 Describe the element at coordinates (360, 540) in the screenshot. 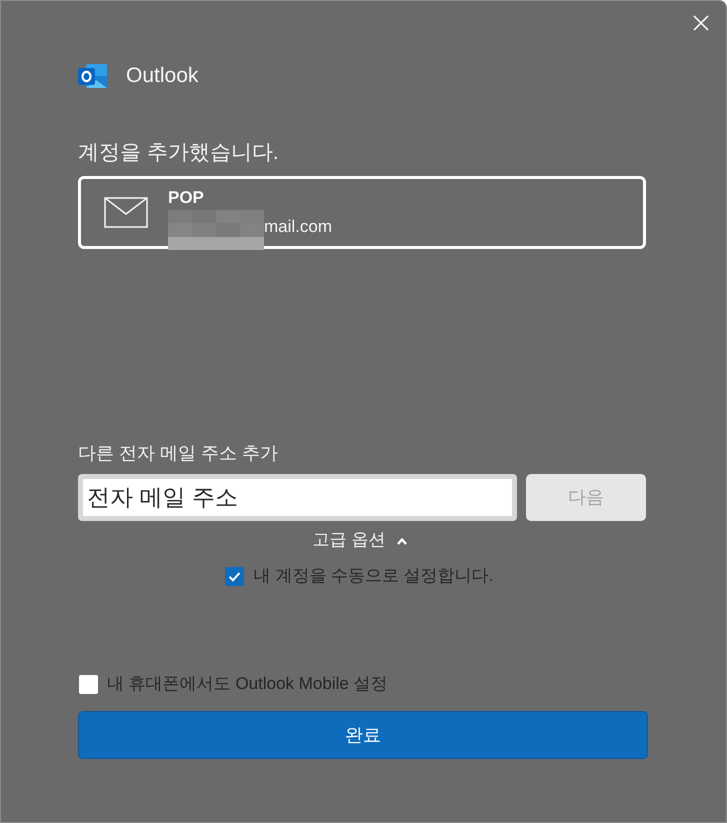

I see `advanced-options-toggle: 고급 옵션` at that location.